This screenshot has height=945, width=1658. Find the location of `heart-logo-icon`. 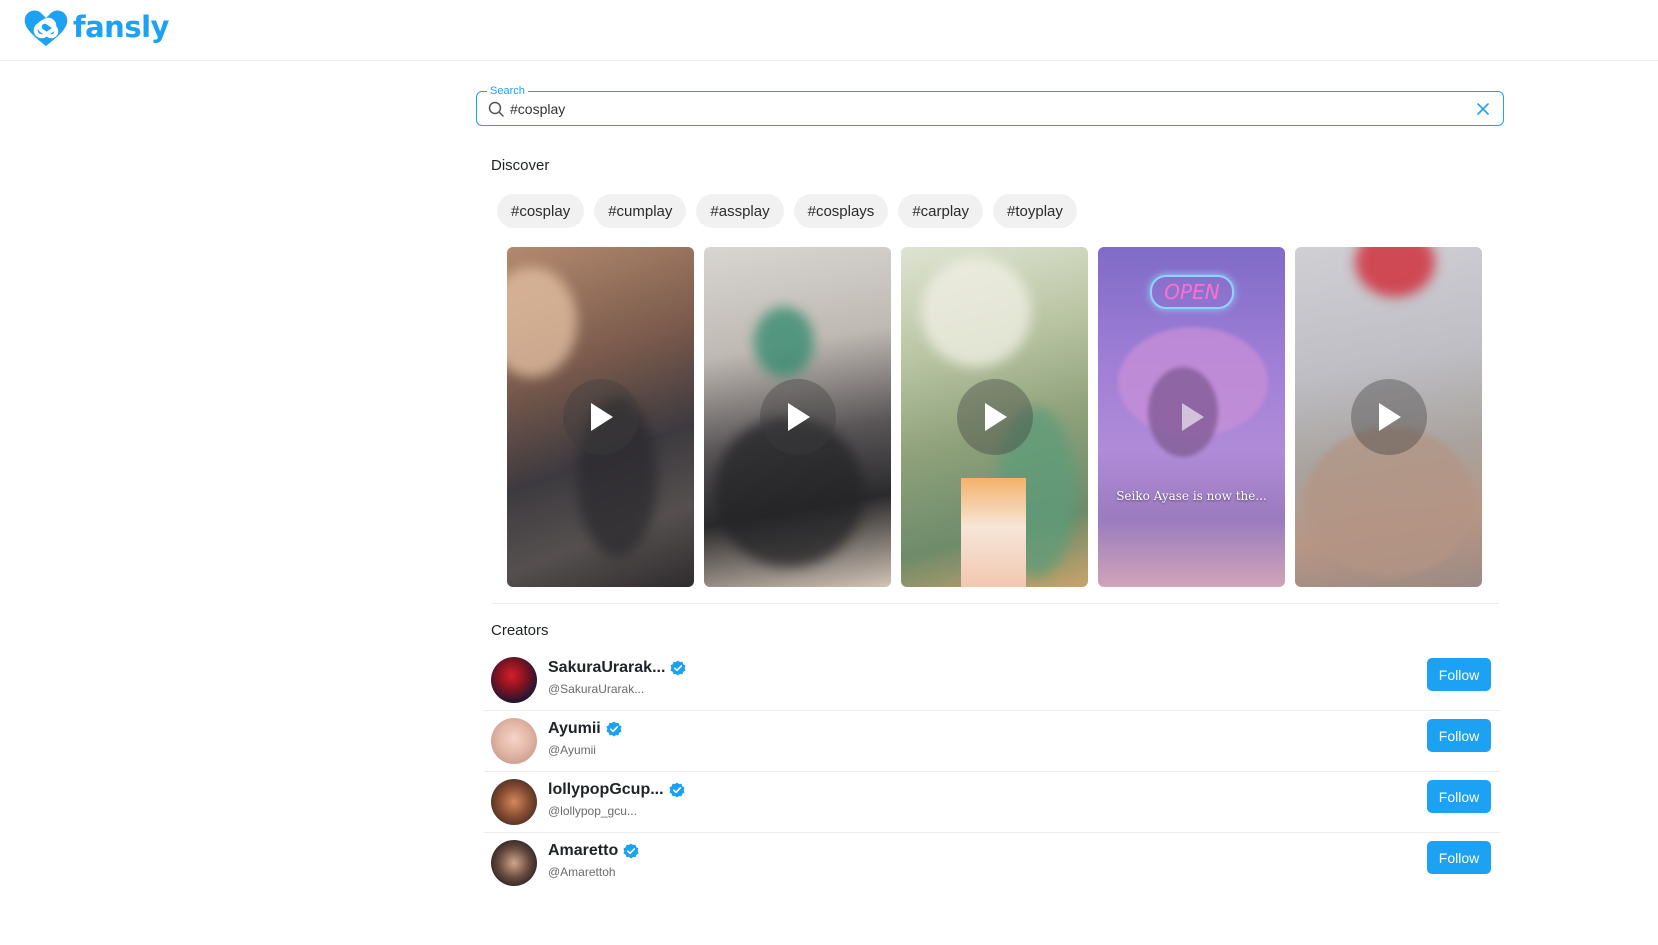

heart-logo-icon is located at coordinates (46, 28).